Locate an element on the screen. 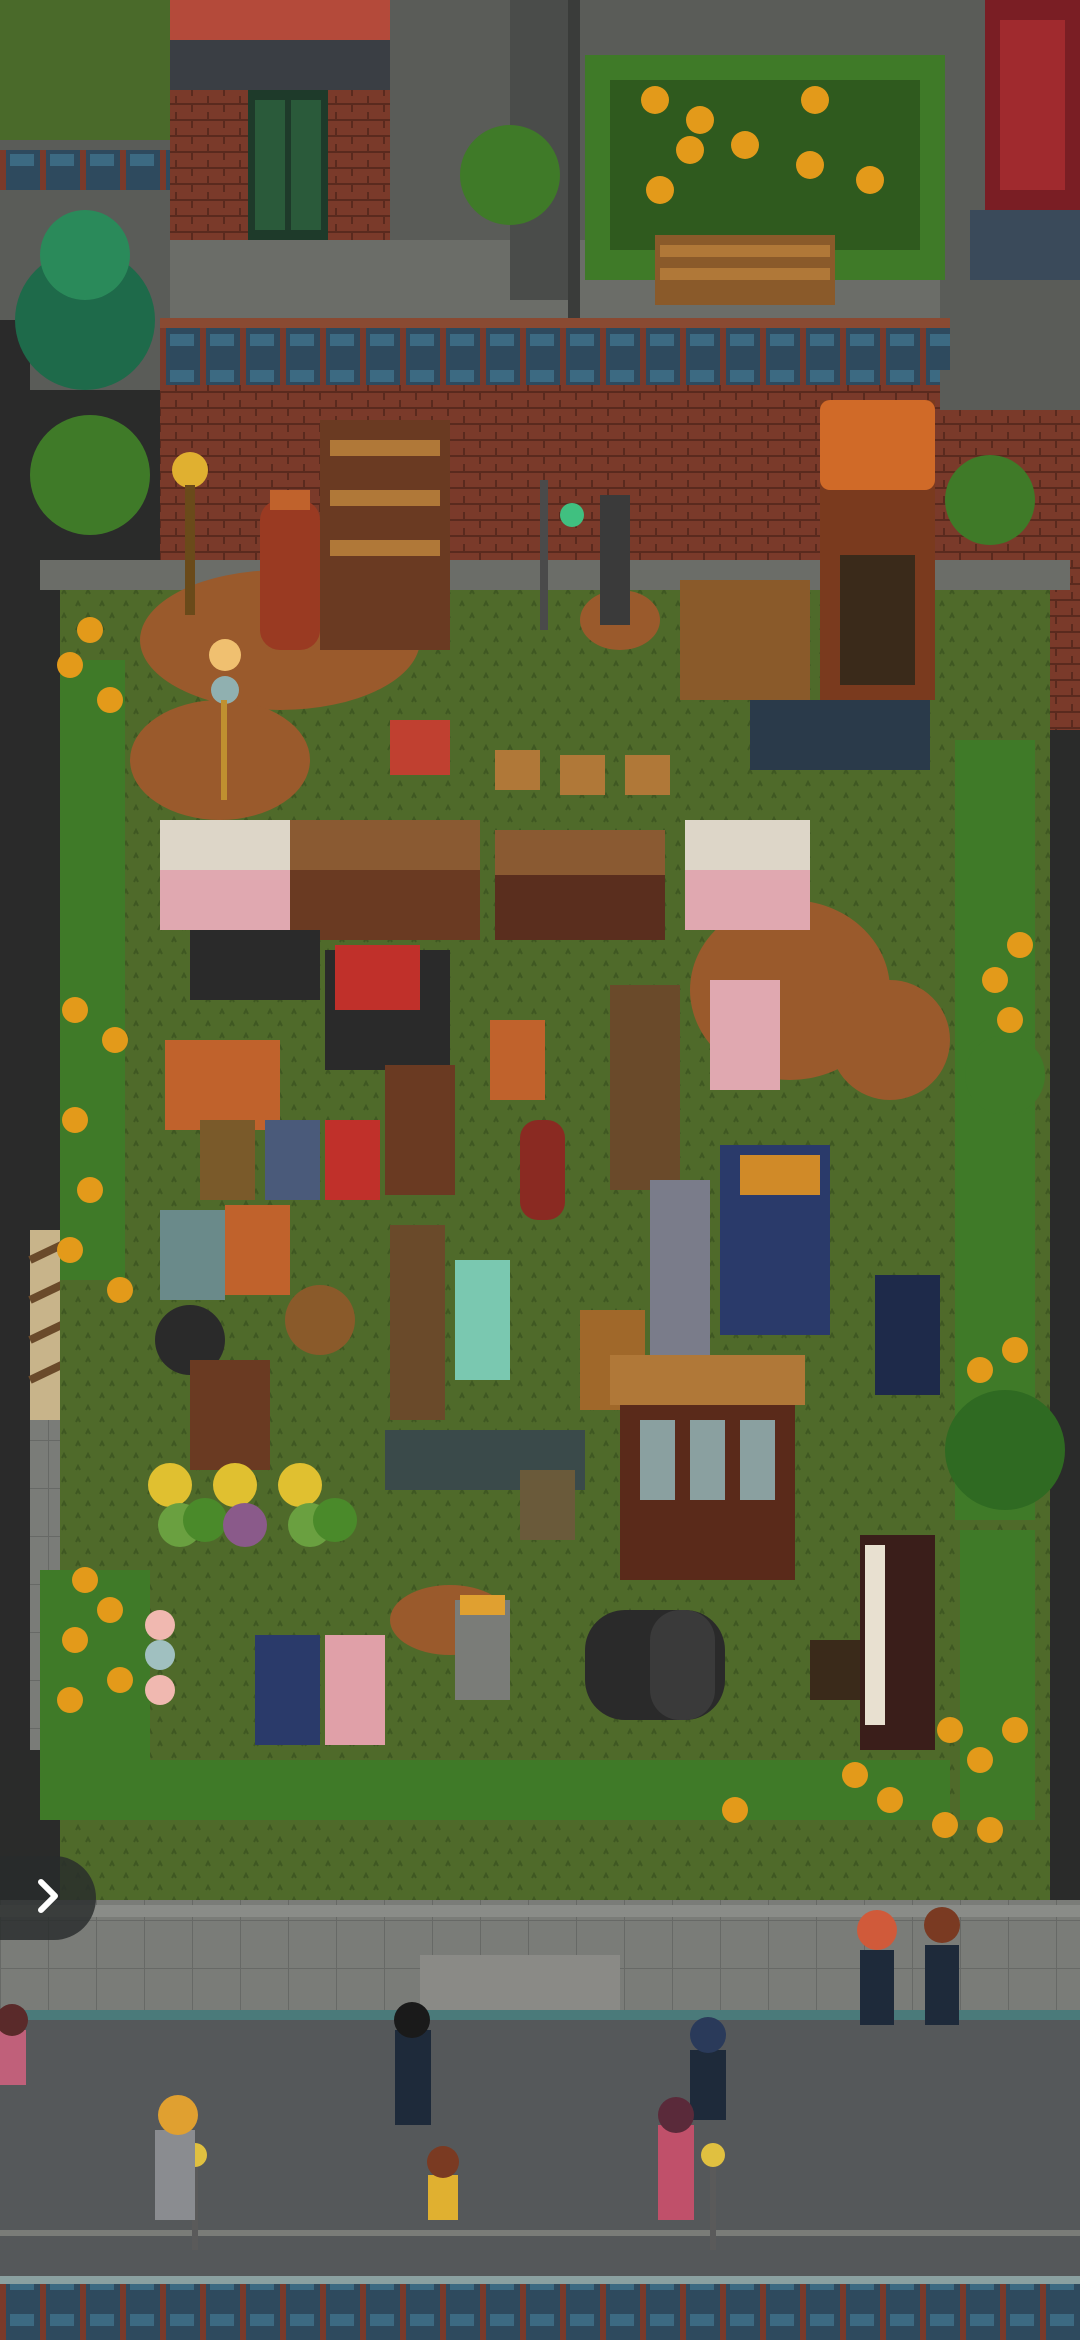  expand-panel-button is located at coordinates (48, 1898).